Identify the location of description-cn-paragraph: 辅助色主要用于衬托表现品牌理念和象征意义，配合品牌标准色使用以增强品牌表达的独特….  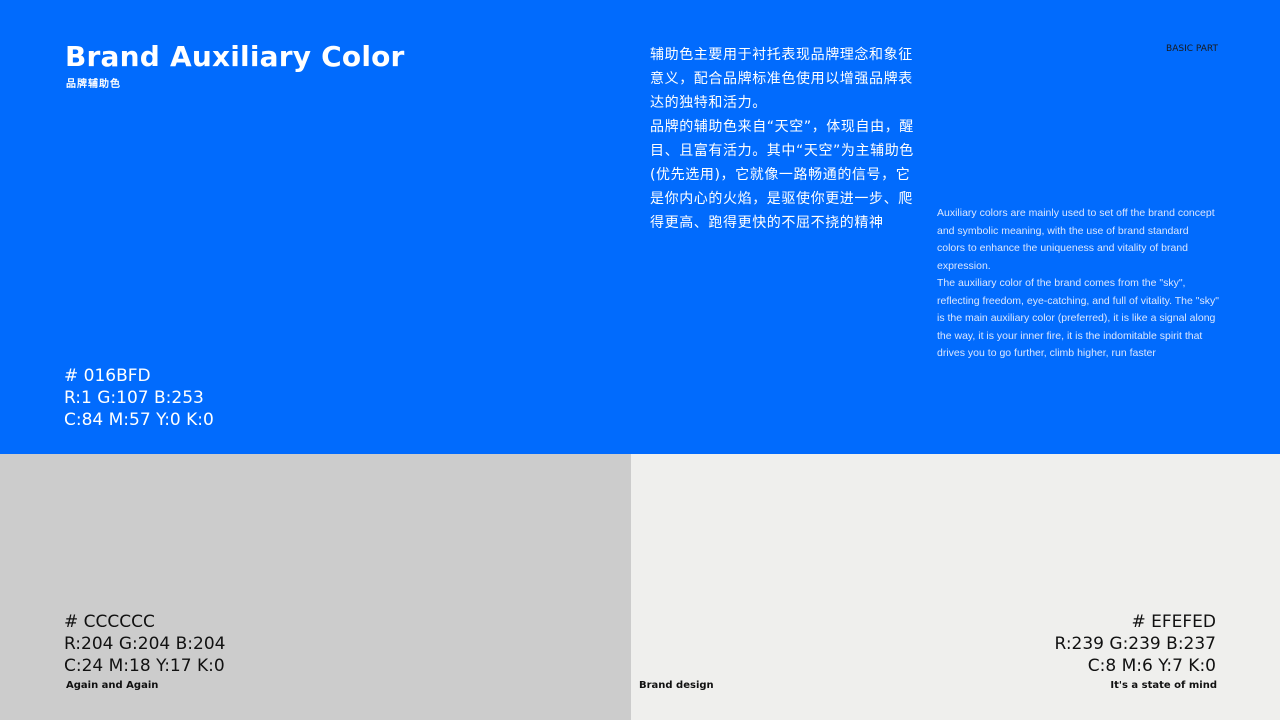
(781, 79).